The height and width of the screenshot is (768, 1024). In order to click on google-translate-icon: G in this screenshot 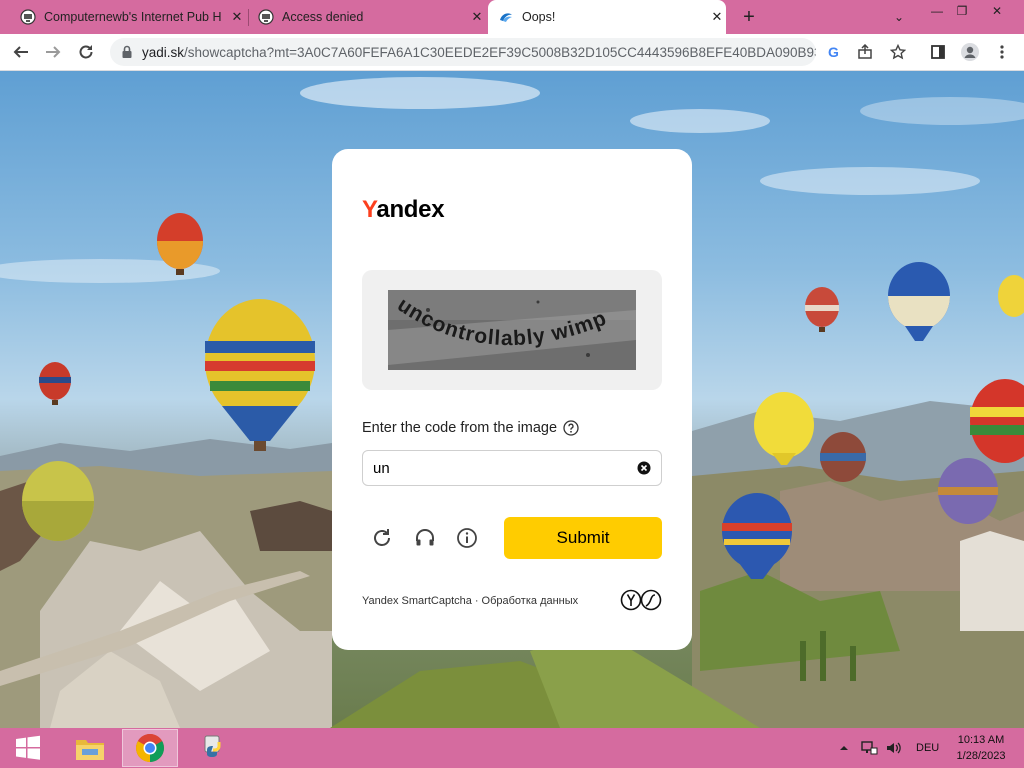, I will do `click(834, 52)`.